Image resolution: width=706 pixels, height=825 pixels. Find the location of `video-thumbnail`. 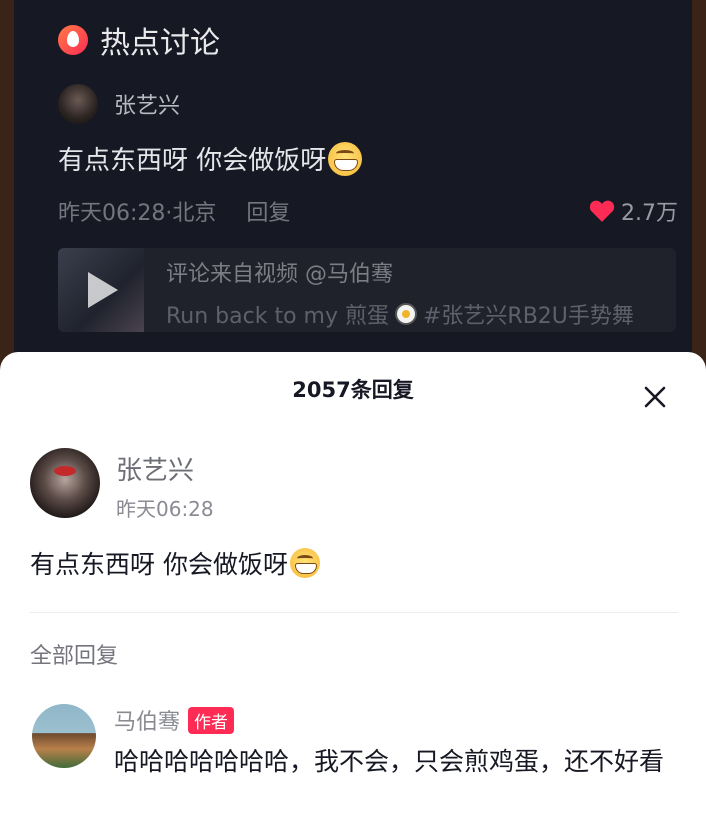

video-thumbnail is located at coordinates (101, 290).